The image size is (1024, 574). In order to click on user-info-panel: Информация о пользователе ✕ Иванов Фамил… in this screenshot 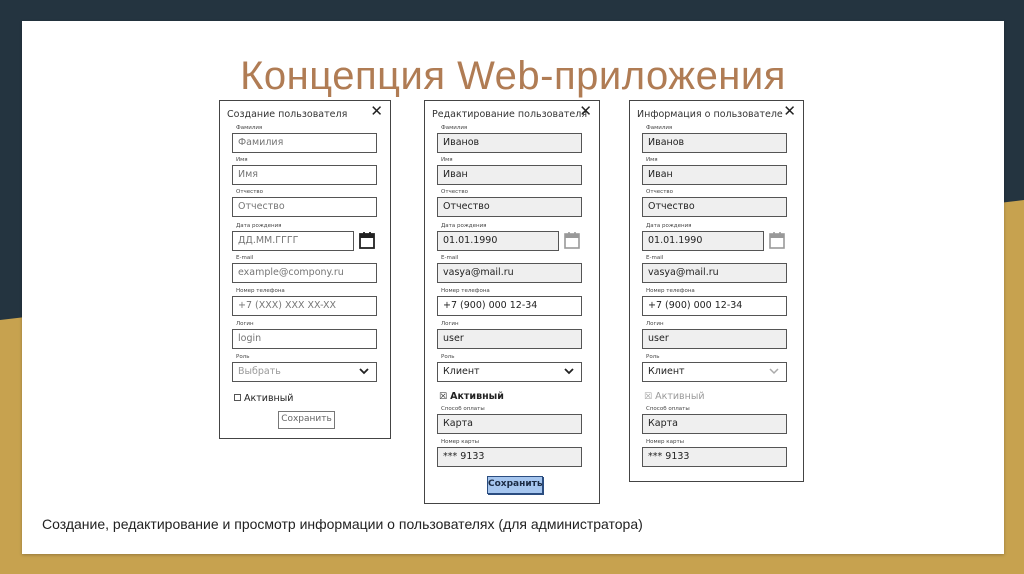, I will do `click(716, 291)`.